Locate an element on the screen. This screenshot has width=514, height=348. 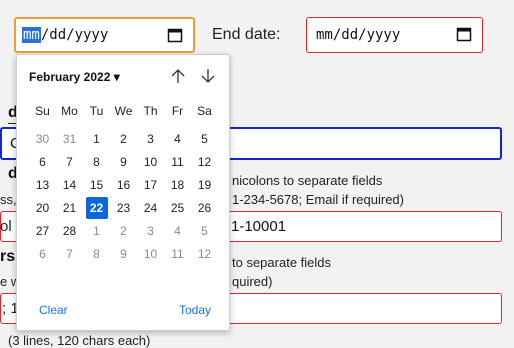
form-label-fragment: rs is located at coordinates (8, 256).